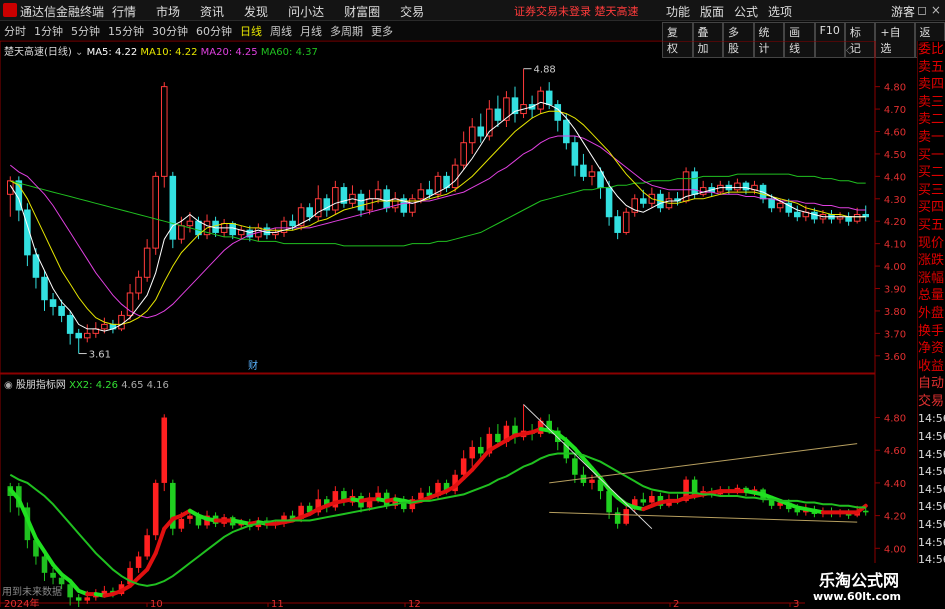 This screenshot has height=609, width=945. Describe the element at coordinates (678, 11) in the screenshot. I see `top-right-item-0: 功能` at that location.